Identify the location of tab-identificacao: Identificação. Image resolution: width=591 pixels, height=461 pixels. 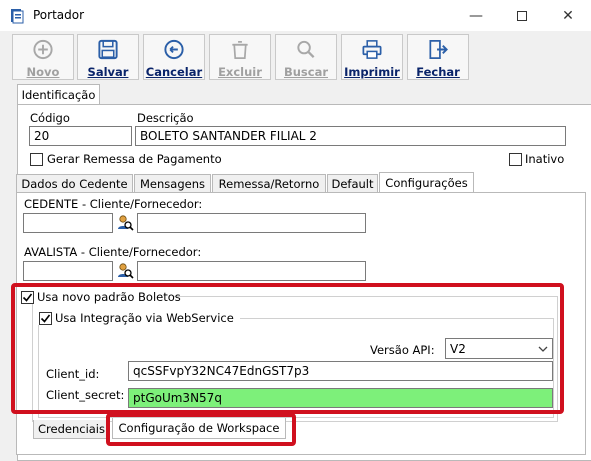
(58, 94).